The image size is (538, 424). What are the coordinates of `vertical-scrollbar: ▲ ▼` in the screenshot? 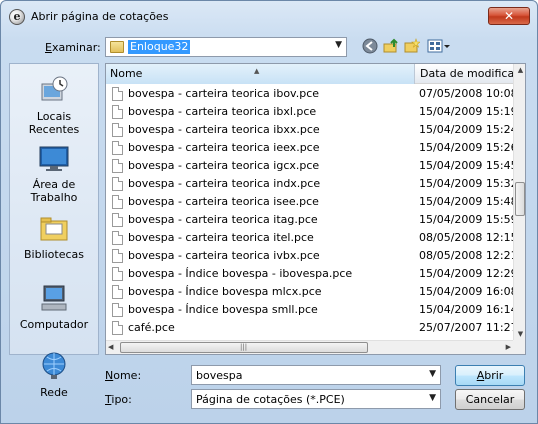 It's located at (519, 202).